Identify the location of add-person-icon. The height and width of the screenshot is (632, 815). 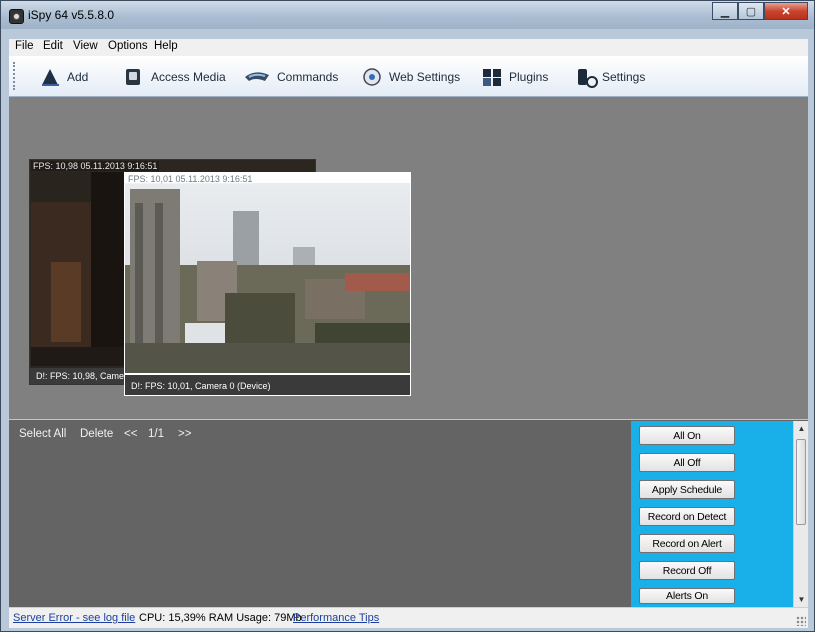
(50, 77).